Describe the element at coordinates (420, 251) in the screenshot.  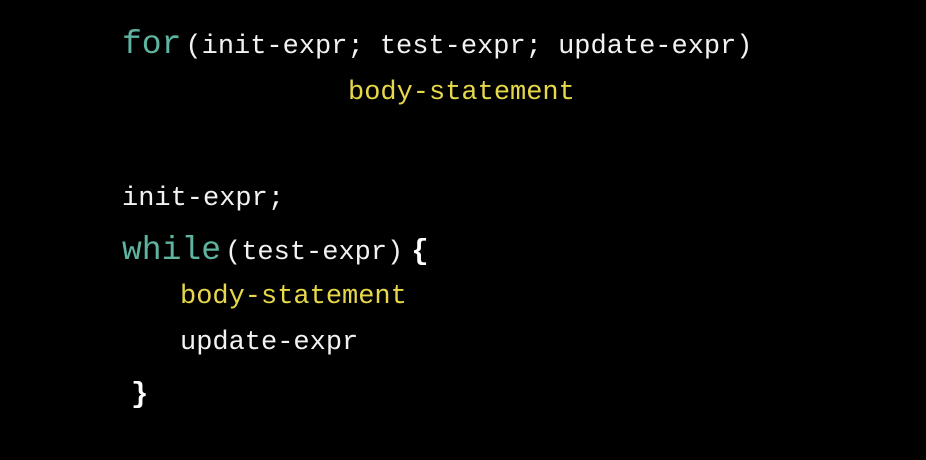
I see `open-brace: {` at that location.